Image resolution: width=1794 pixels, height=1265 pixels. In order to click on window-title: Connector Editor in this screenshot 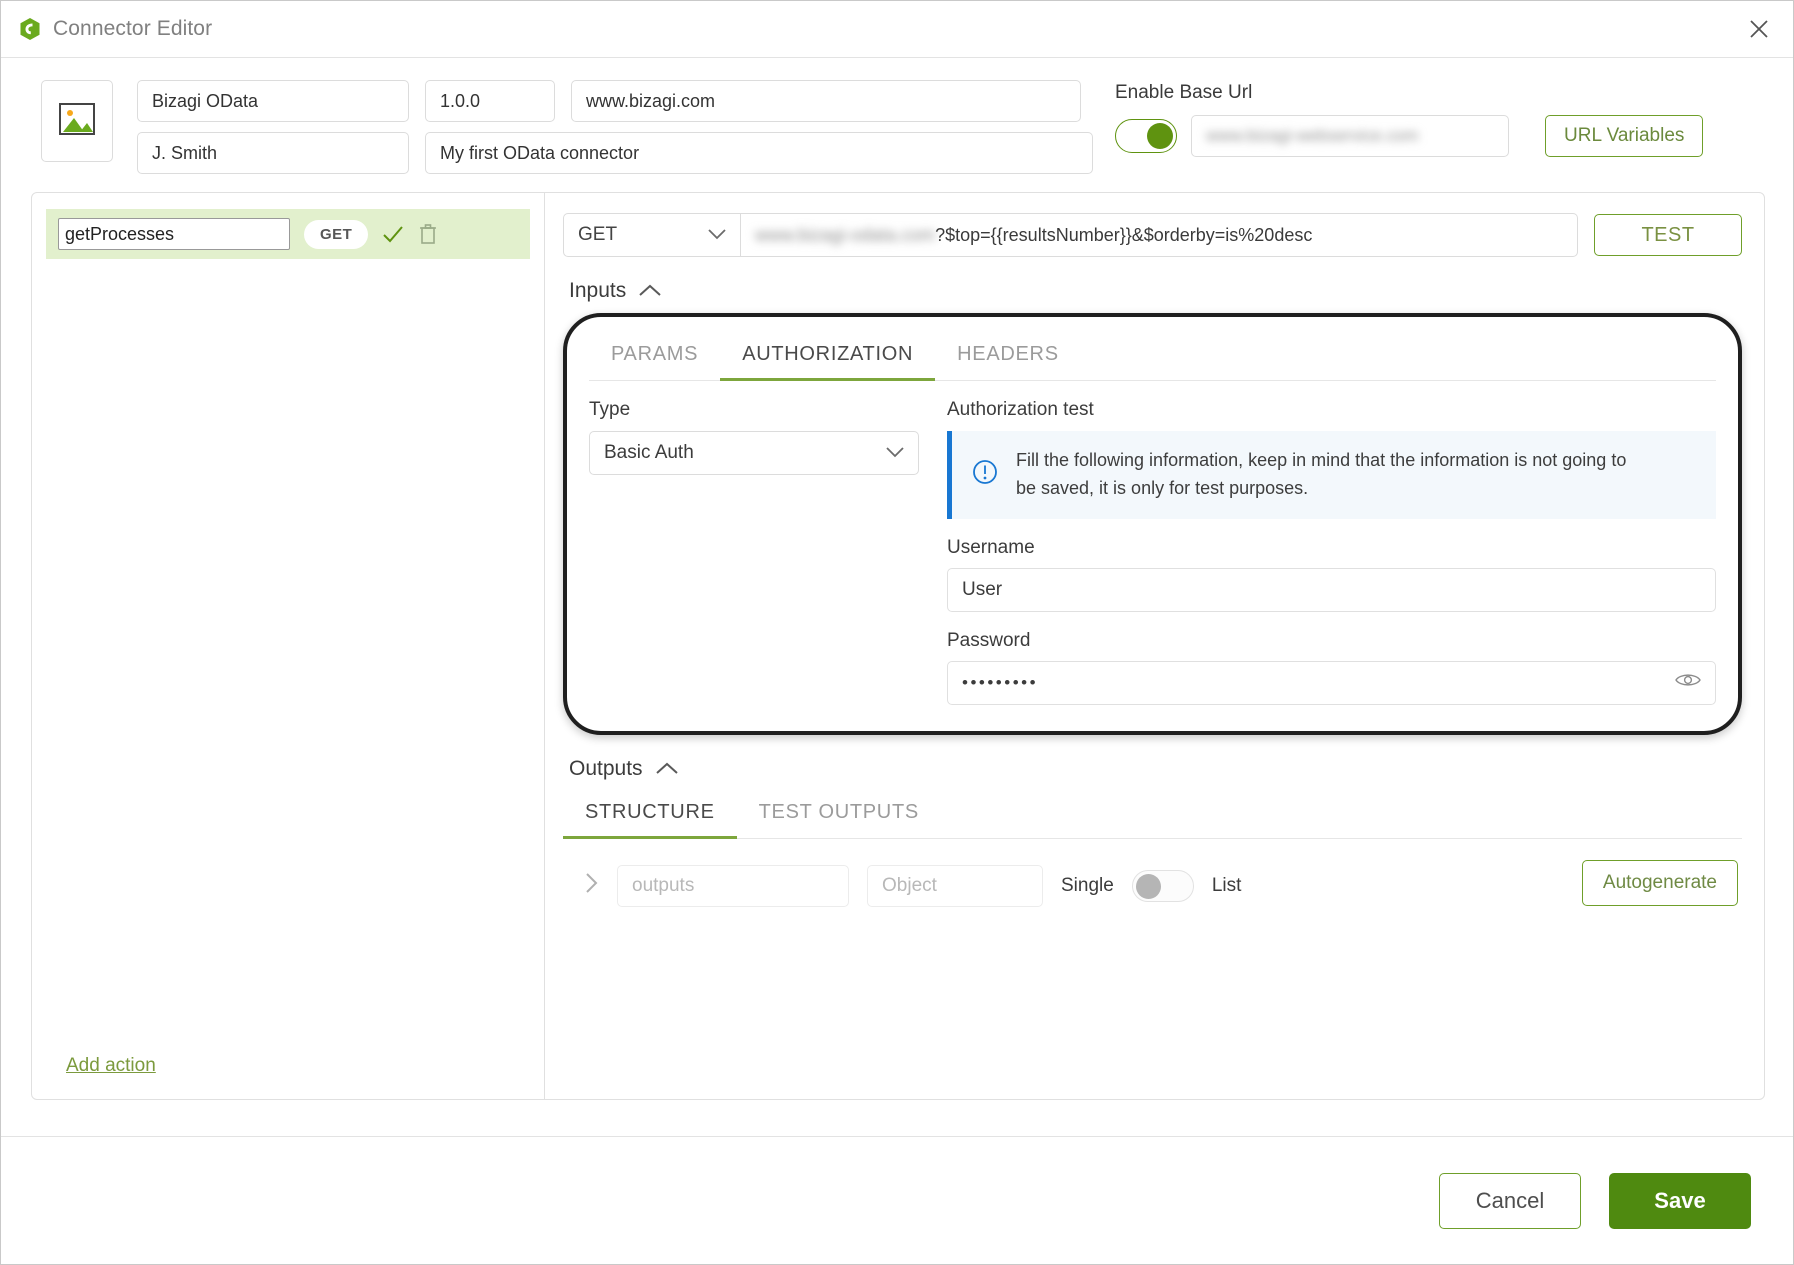, I will do `click(133, 28)`.